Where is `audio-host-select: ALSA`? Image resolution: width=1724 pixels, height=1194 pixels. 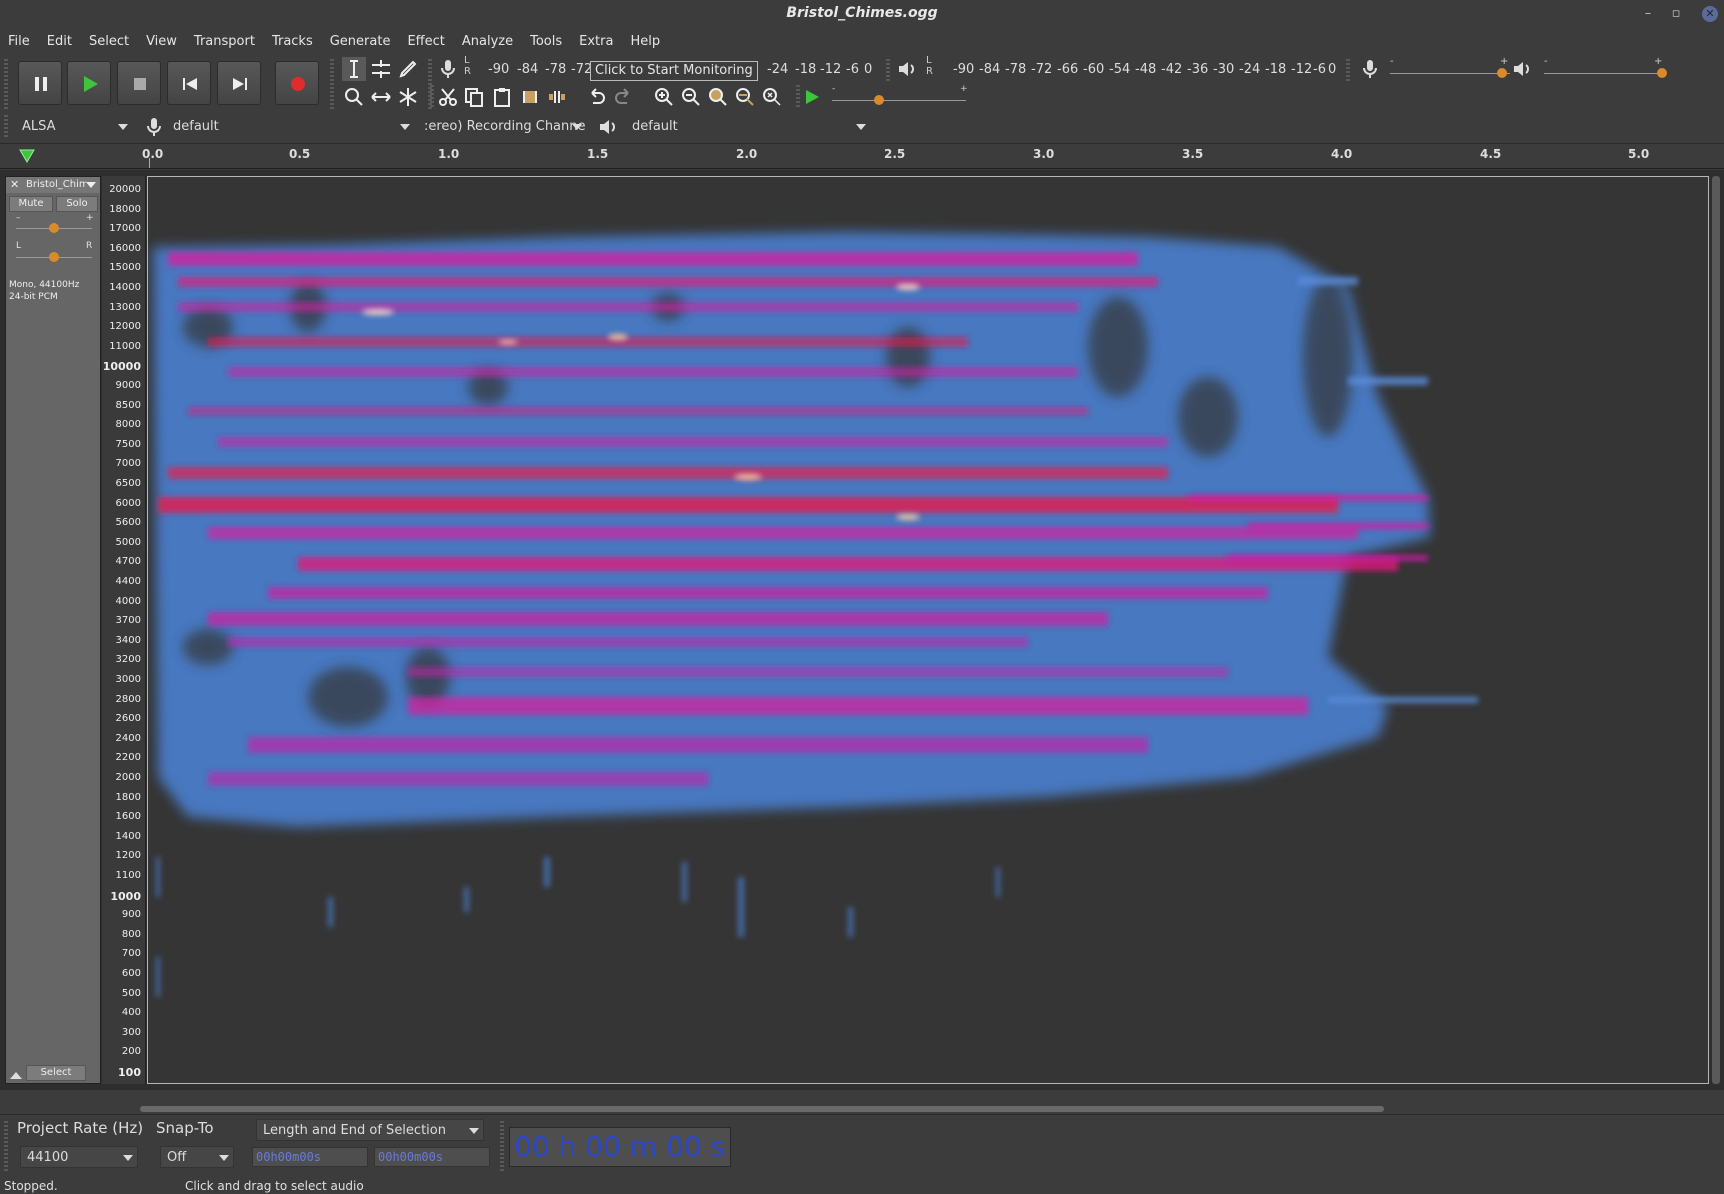
audio-host-select: ALSA is located at coordinates (74, 127).